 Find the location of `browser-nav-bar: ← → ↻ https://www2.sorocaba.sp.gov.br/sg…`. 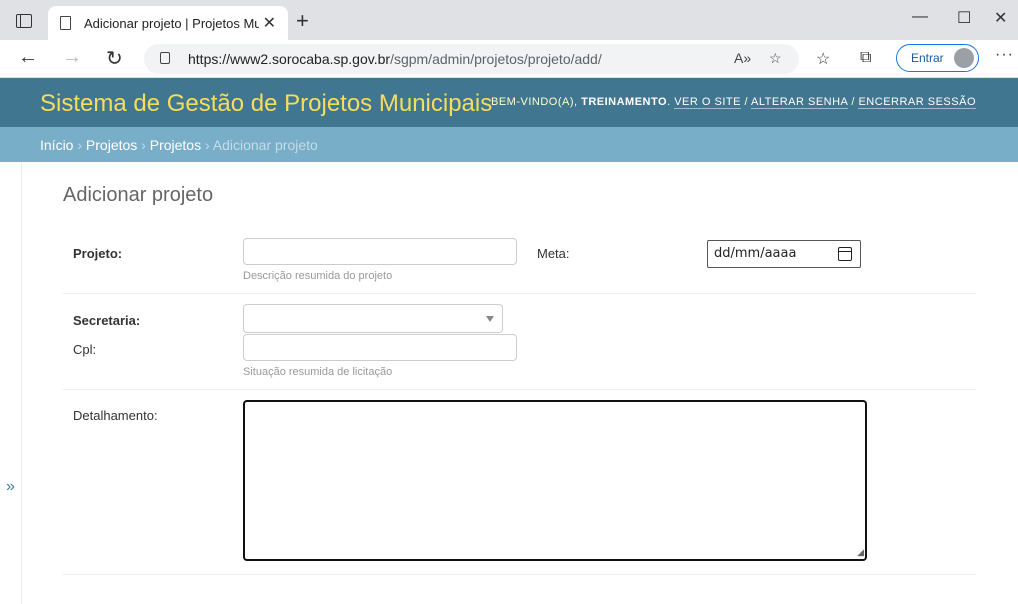

browser-nav-bar: ← → ↻ https://www2.sorocaba.sp.gov.br/sg… is located at coordinates (509, 59).